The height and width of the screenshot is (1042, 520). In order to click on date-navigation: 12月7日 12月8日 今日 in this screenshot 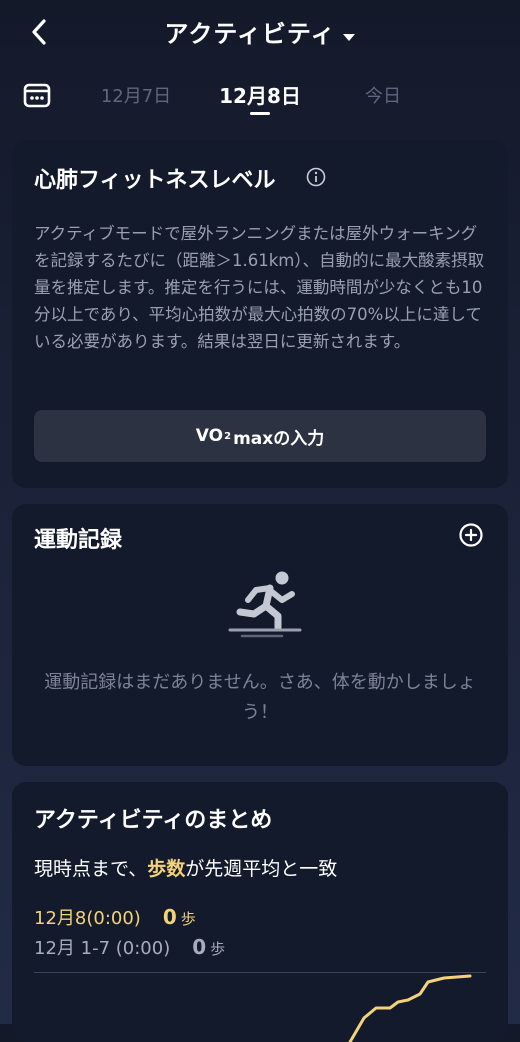, I will do `click(260, 98)`.